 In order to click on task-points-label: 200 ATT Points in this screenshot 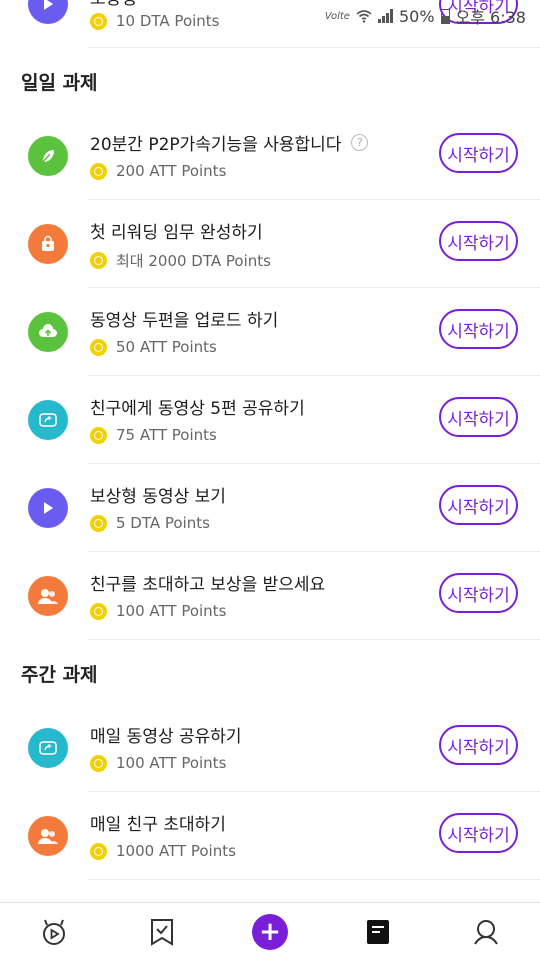, I will do `click(171, 171)`.